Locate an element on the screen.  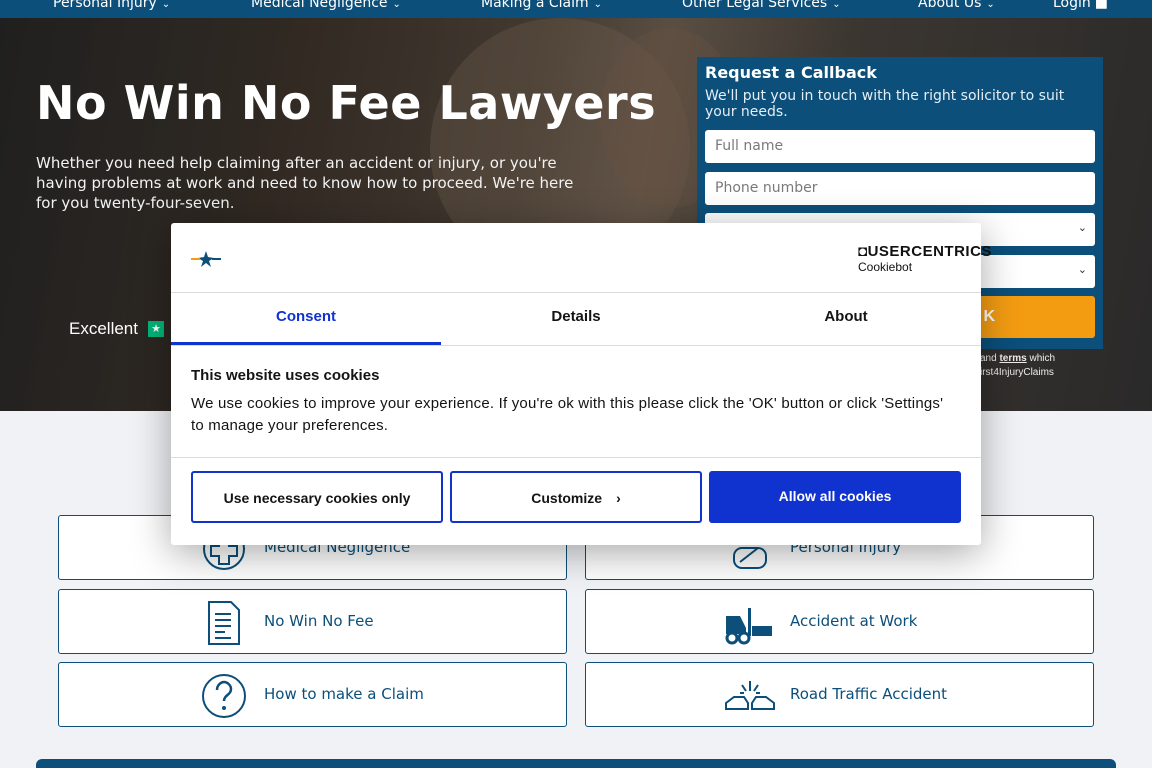
category-label: How to make a Claim is located at coordinates (344, 694).